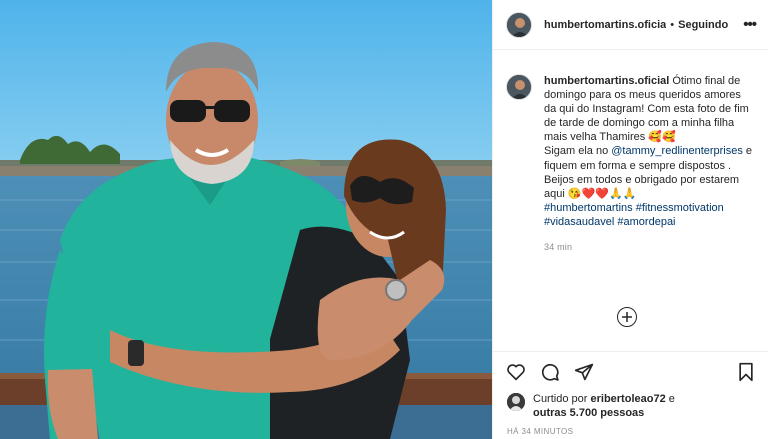  I want to click on post-header: humbertomartins.oficia • Seguindo •••, so click(630, 25).